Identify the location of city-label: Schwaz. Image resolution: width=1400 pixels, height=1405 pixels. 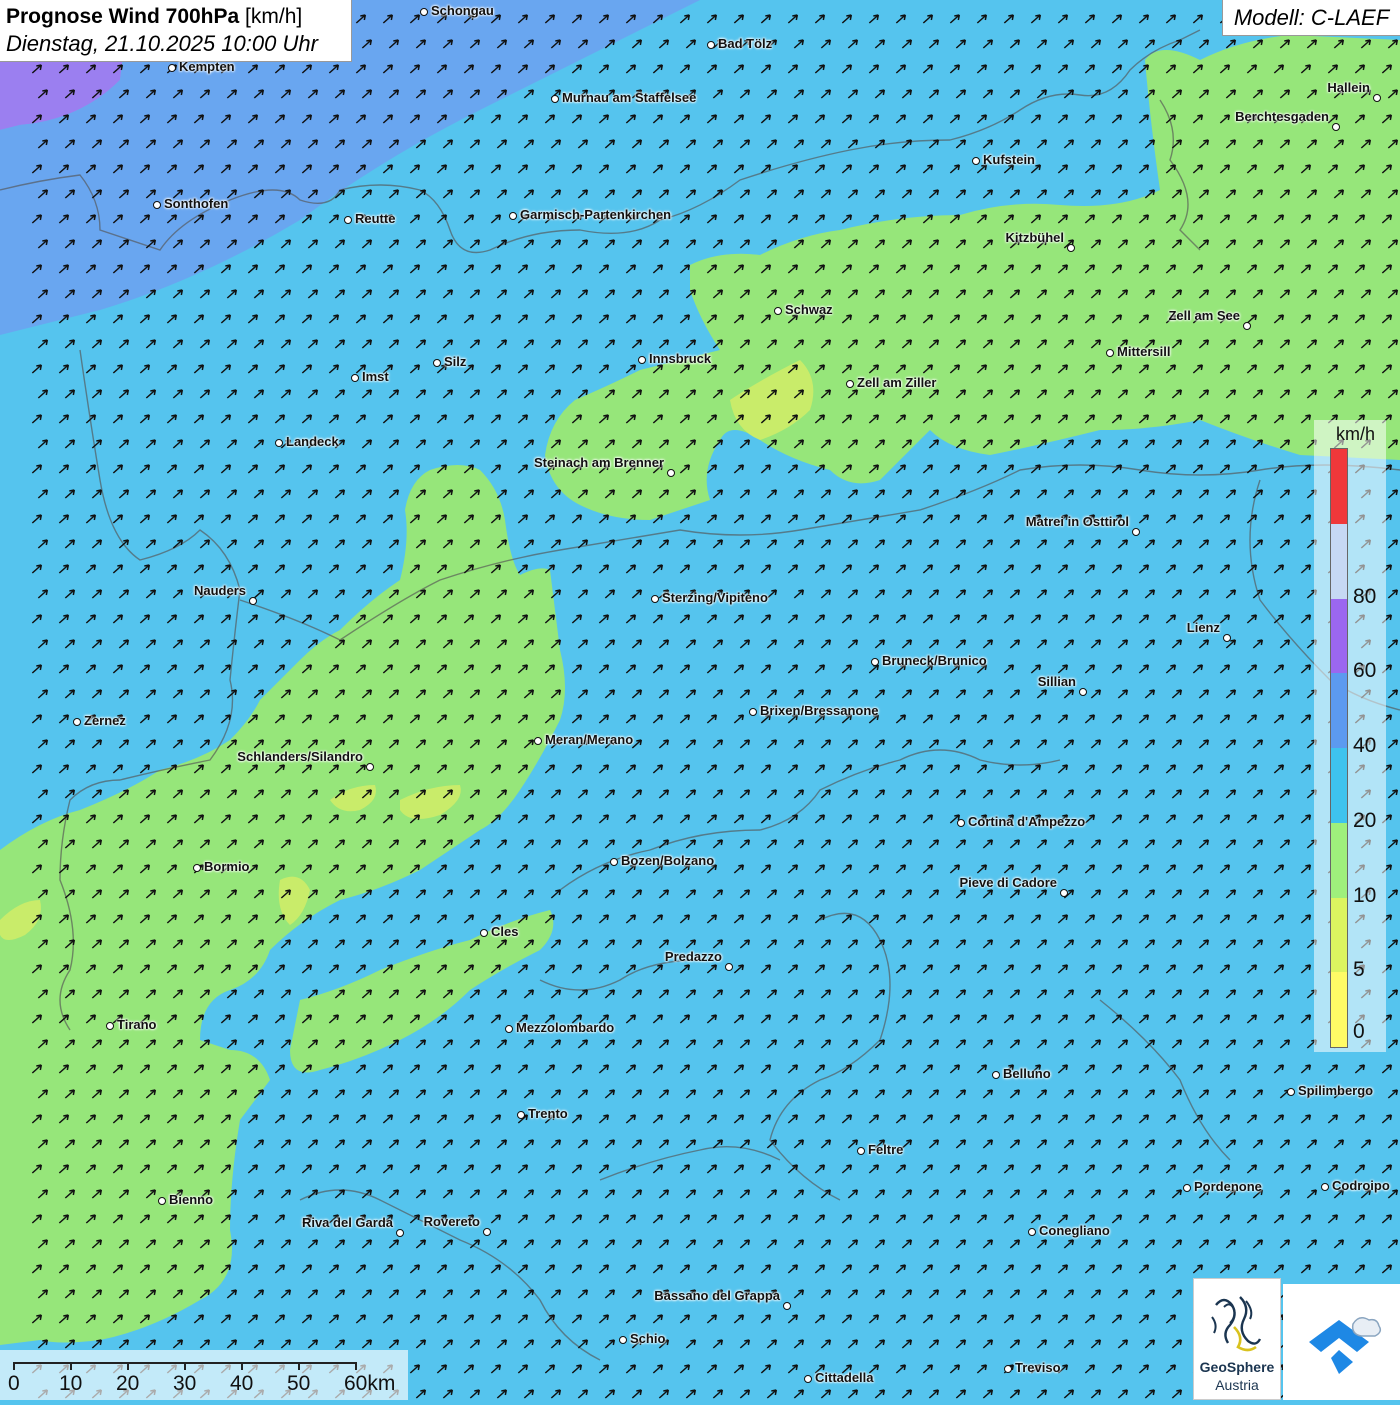
(809, 309).